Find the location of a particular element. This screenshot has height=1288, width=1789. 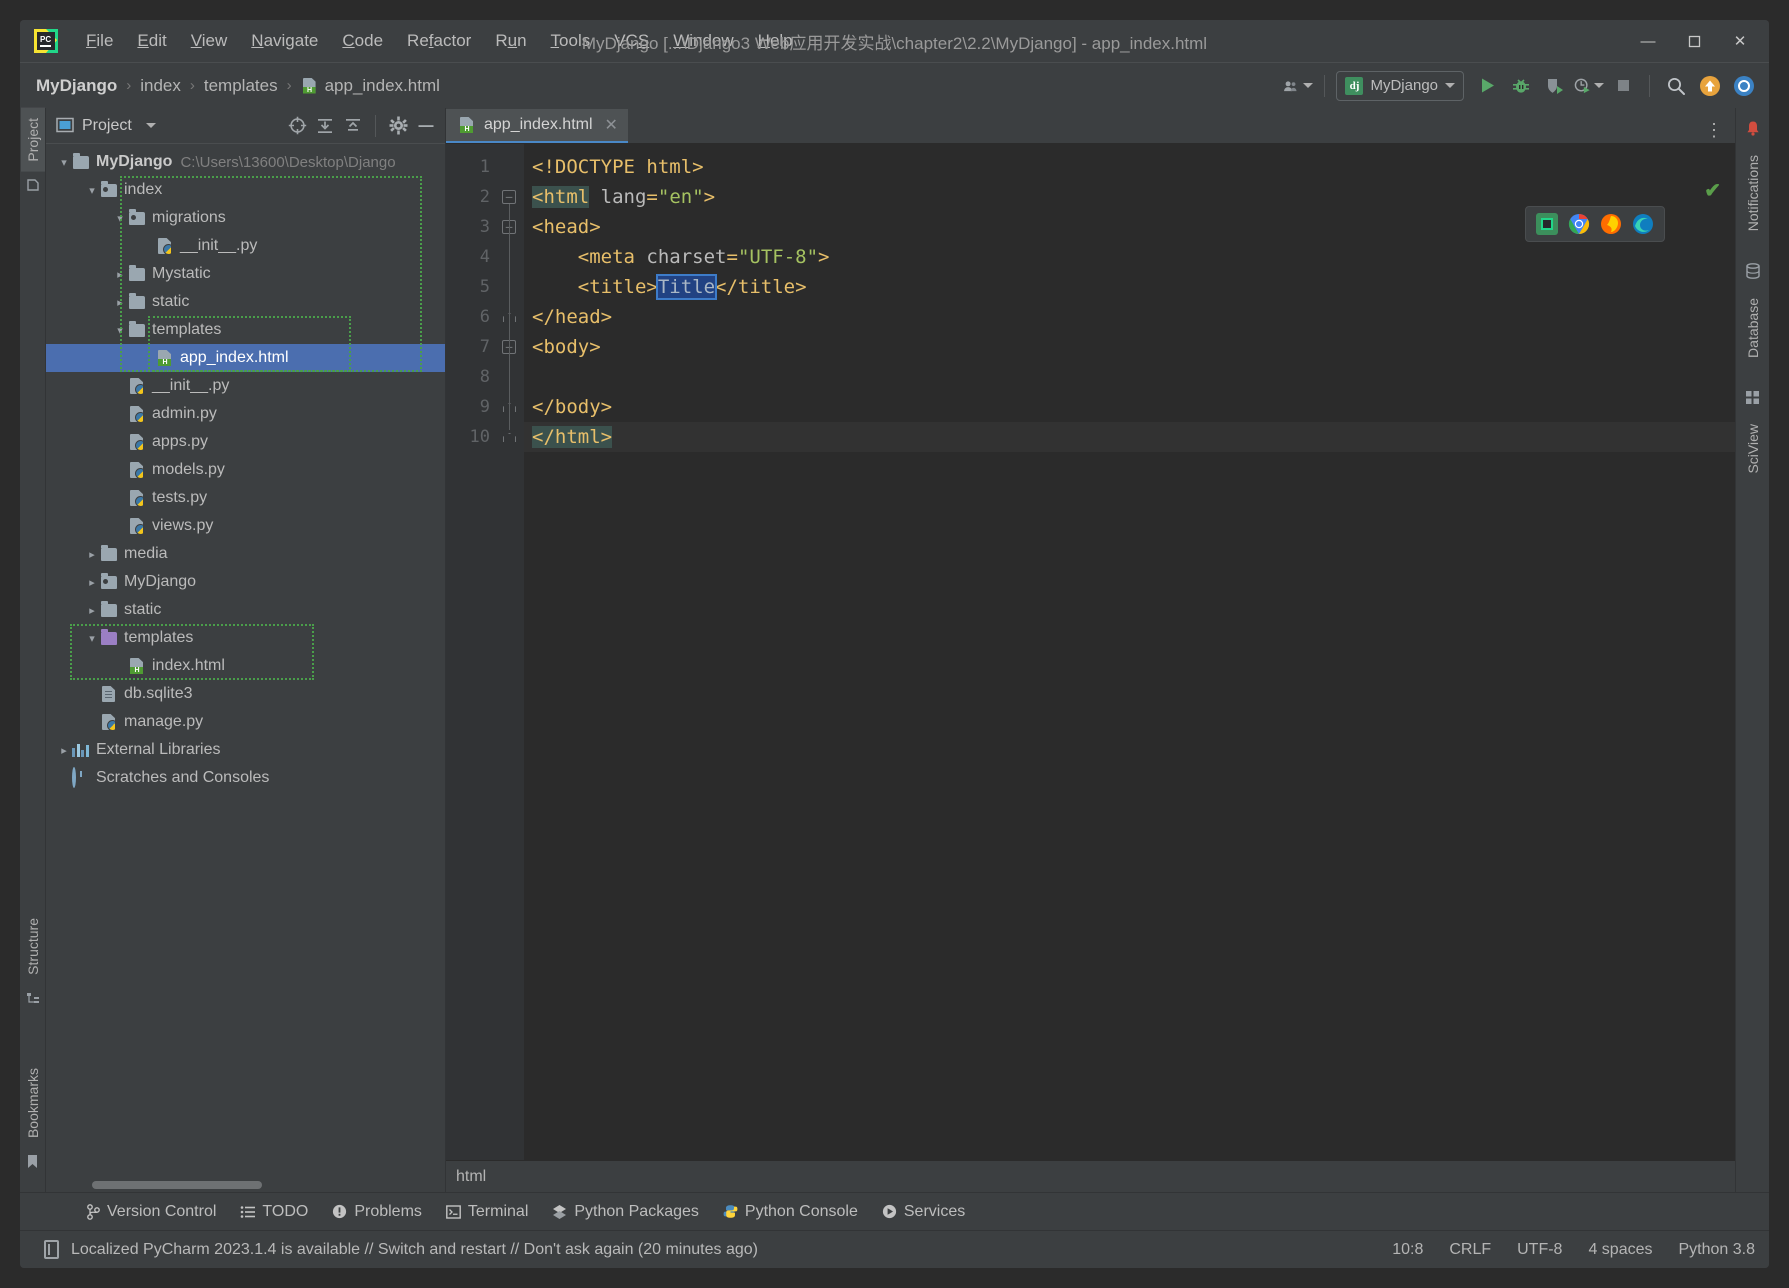

tree-node-models-py: models.py is located at coordinates (245, 470).